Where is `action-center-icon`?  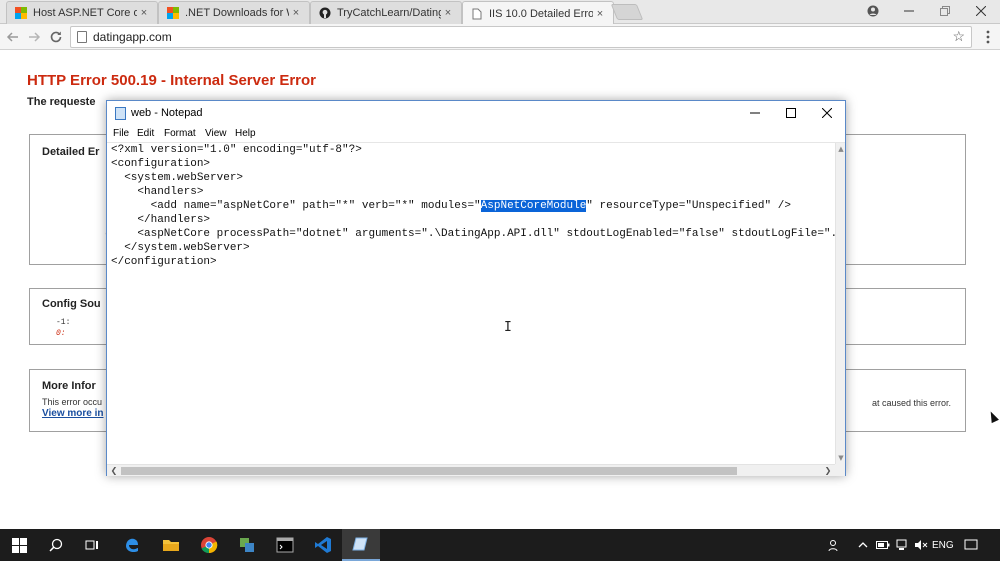
action-center-icon is located at coordinates (971, 545).